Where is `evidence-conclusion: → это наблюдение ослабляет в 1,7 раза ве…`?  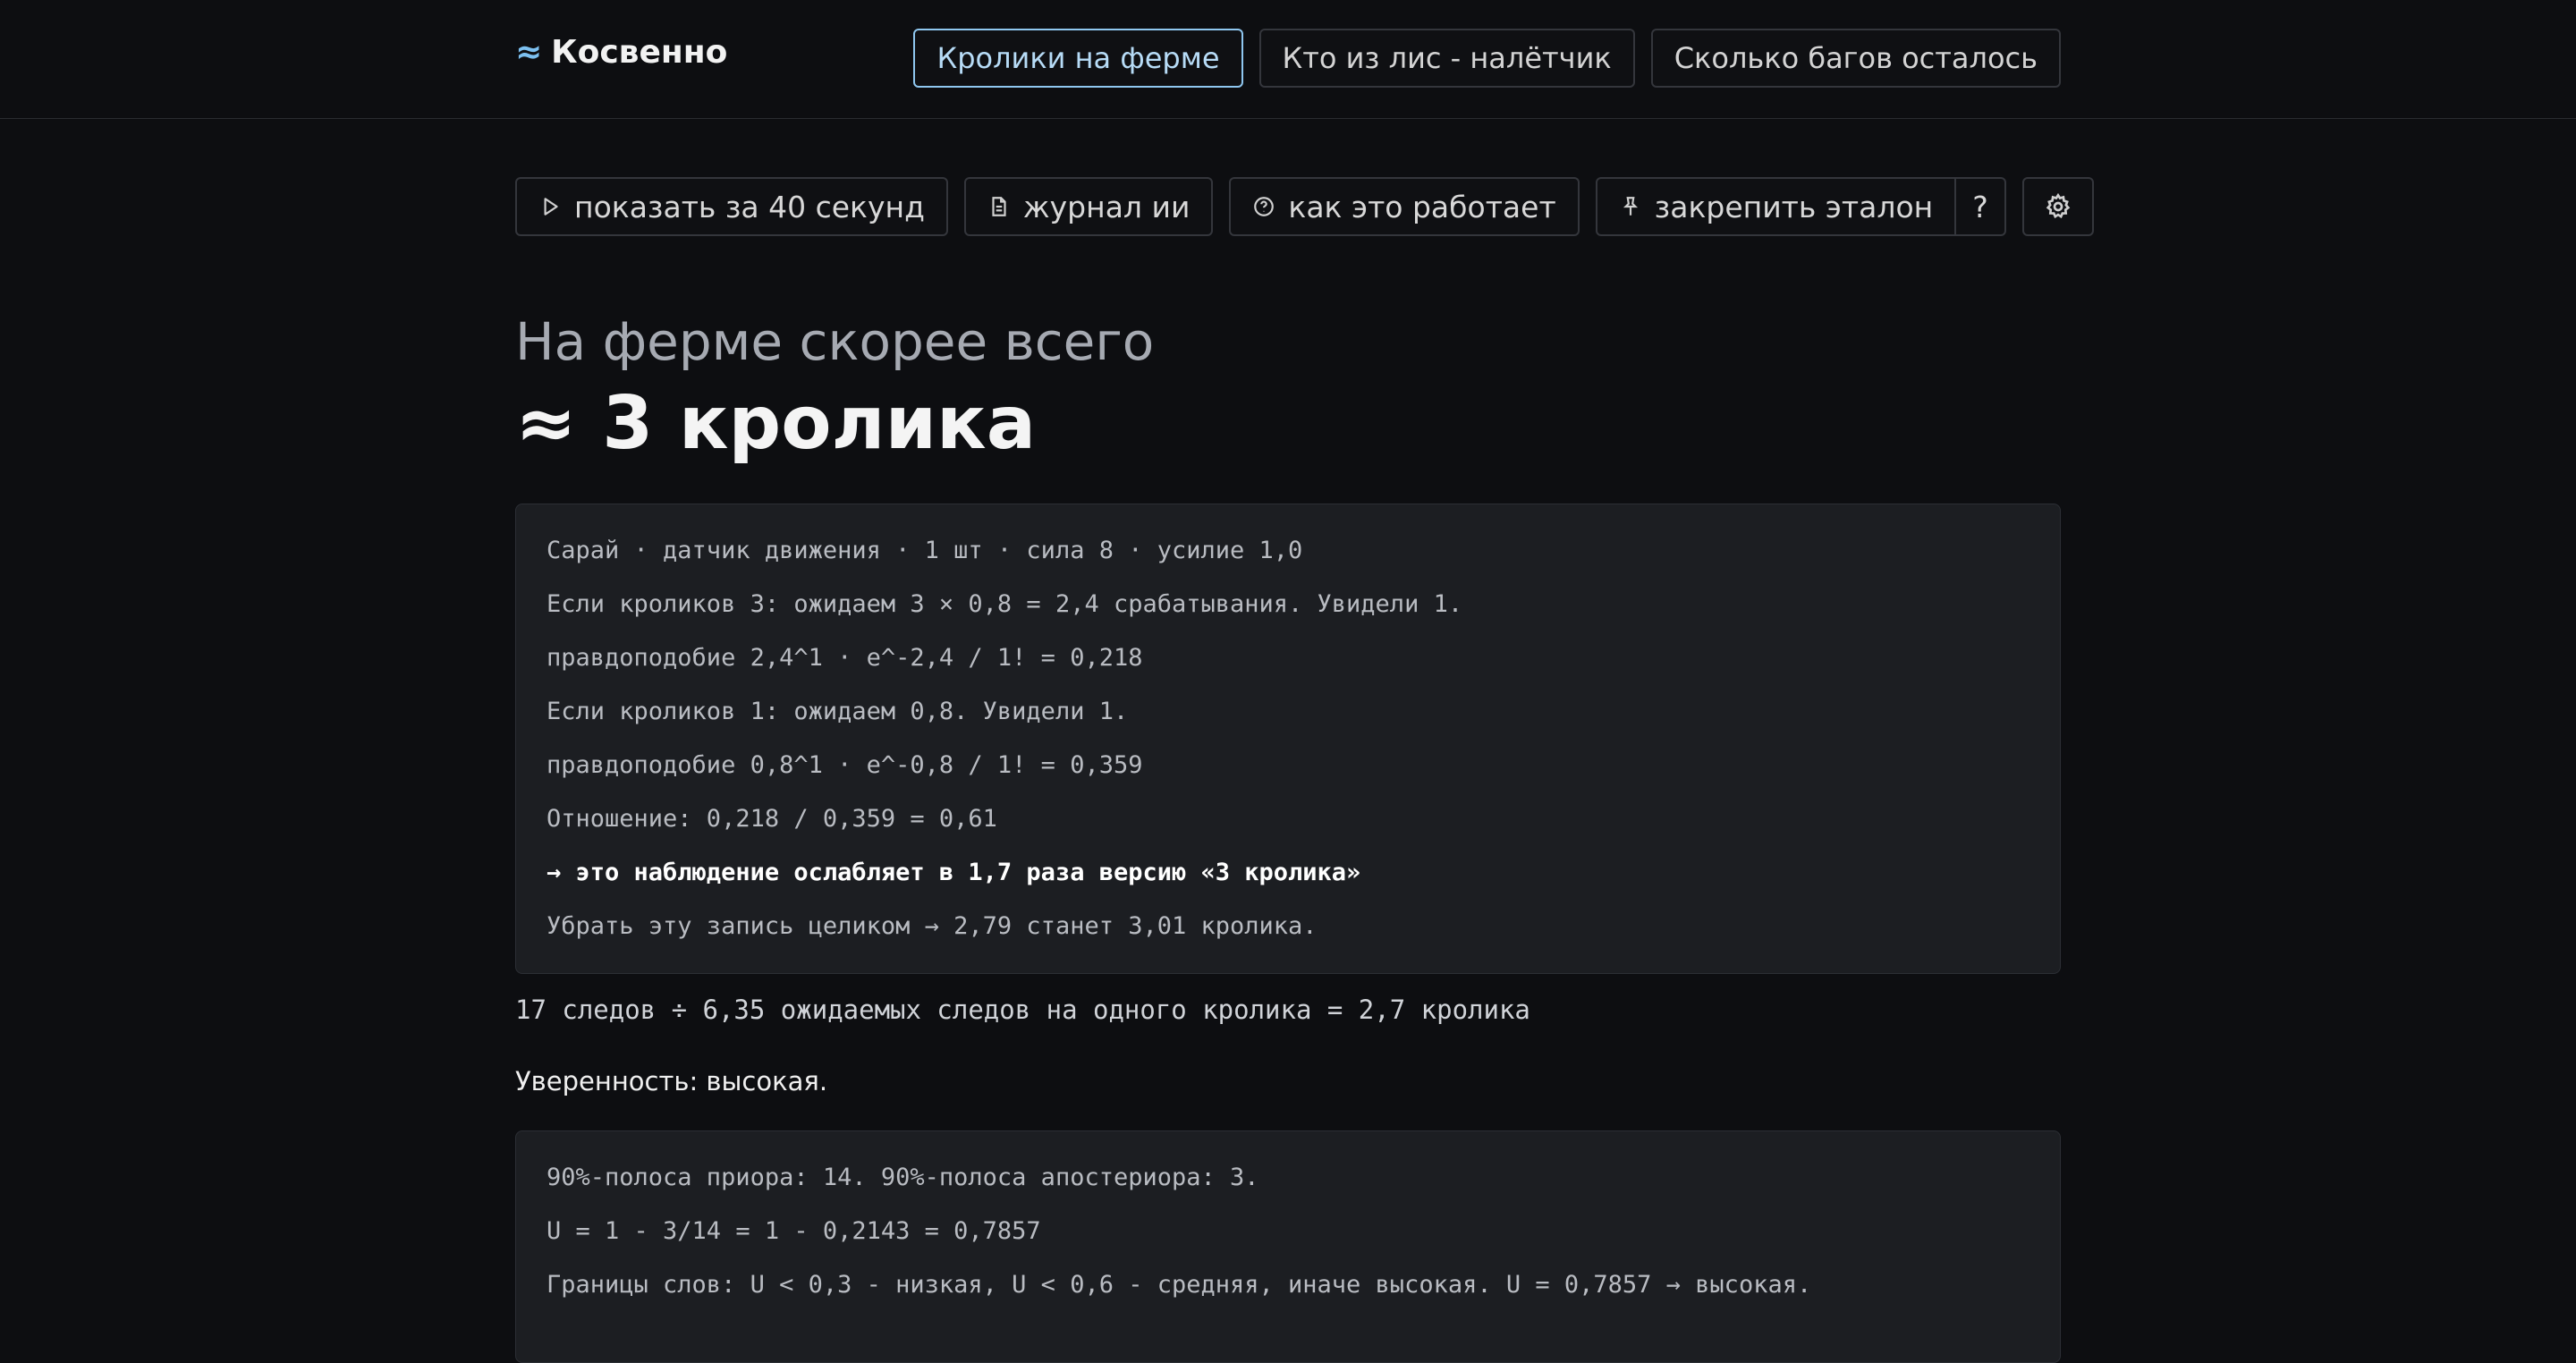 evidence-conclusion: → это наблюдение ослабляет в 1,7 раза ве… is located at coordinates (954, 873).